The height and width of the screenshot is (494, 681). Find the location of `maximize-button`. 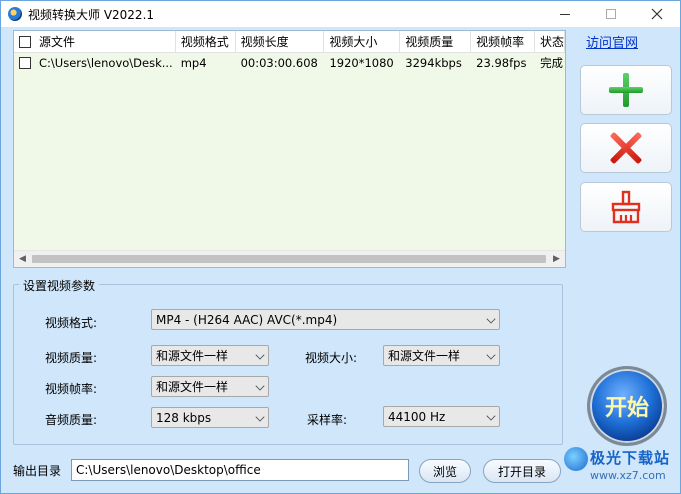

maximize-button is located at coordinates (611, 14).